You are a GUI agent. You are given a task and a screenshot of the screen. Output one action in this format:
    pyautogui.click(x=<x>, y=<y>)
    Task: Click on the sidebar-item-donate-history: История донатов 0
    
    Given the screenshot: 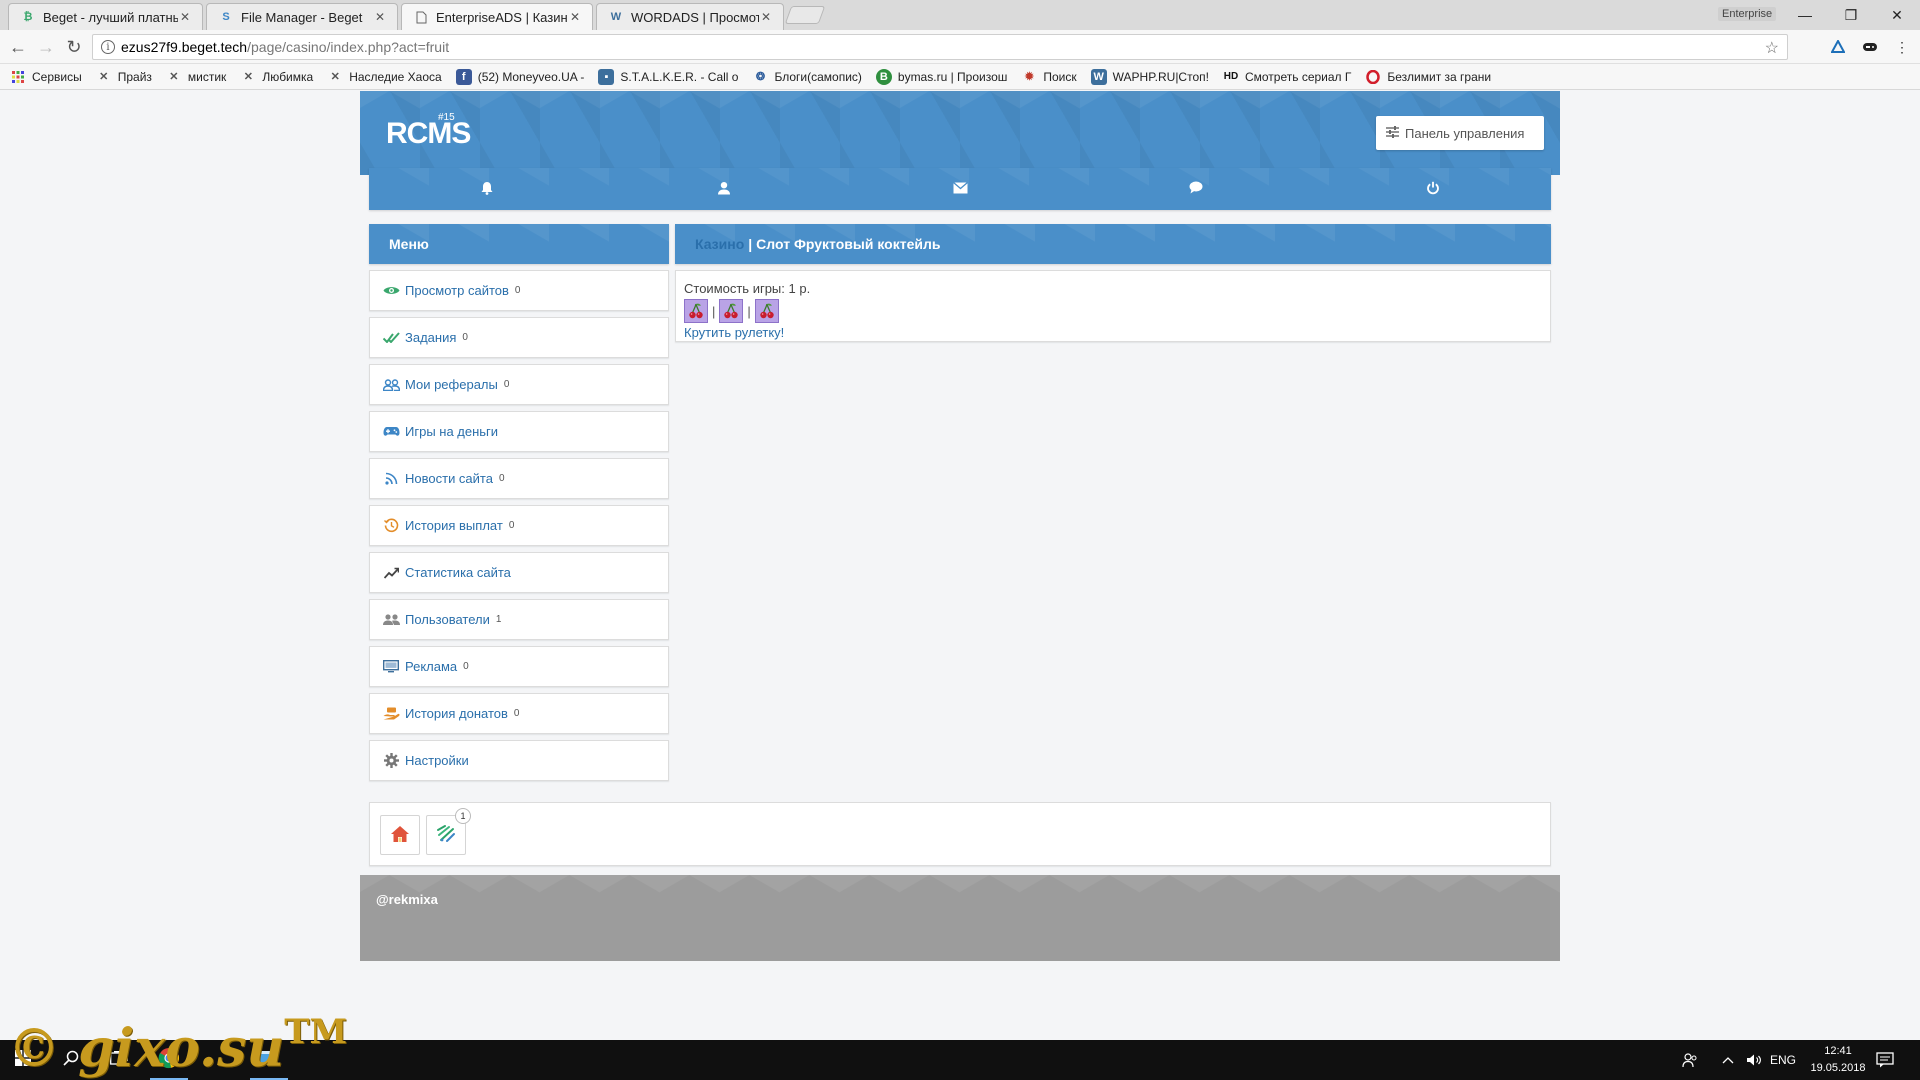 What is the action you would take?
    pyautogui.click(x=519, y=713)
    